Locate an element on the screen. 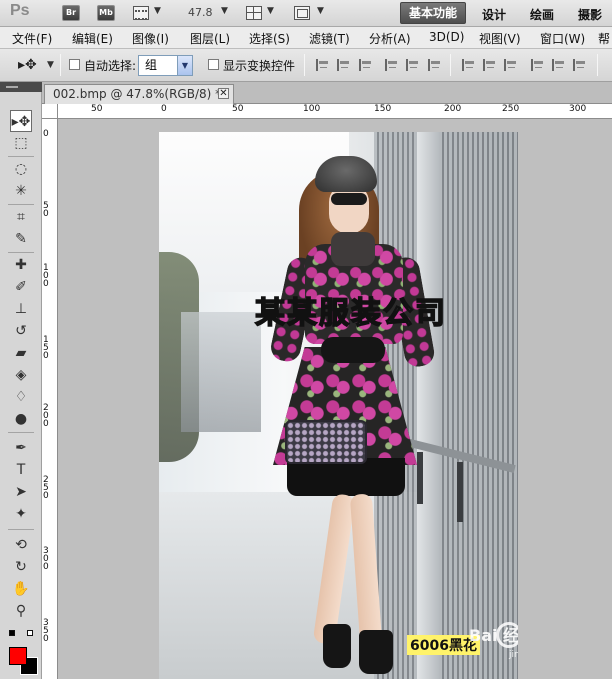  auto-select-checkbox is located at coordinates (74, 64).